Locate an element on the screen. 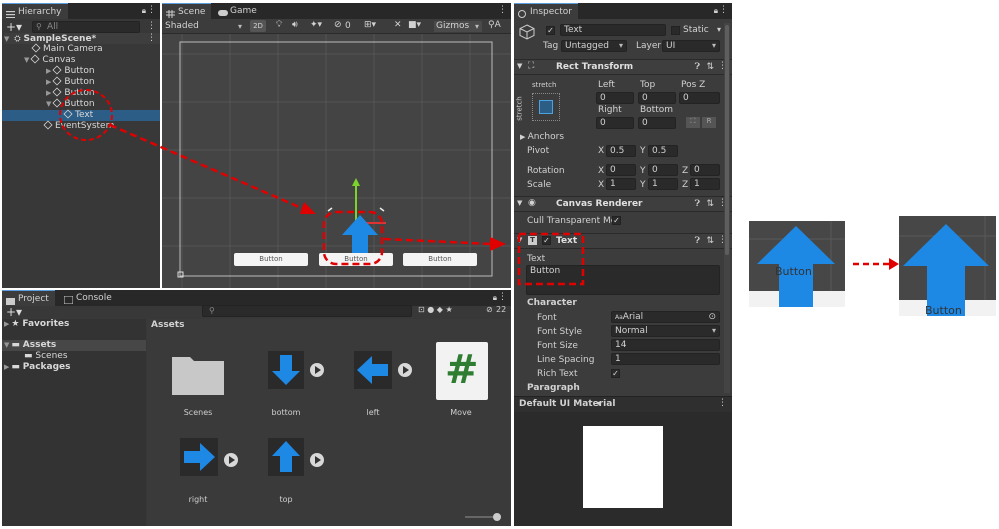 This screenshot has width=999, height=529. layer-dropdown: UI is located at coordinates (691, 46).